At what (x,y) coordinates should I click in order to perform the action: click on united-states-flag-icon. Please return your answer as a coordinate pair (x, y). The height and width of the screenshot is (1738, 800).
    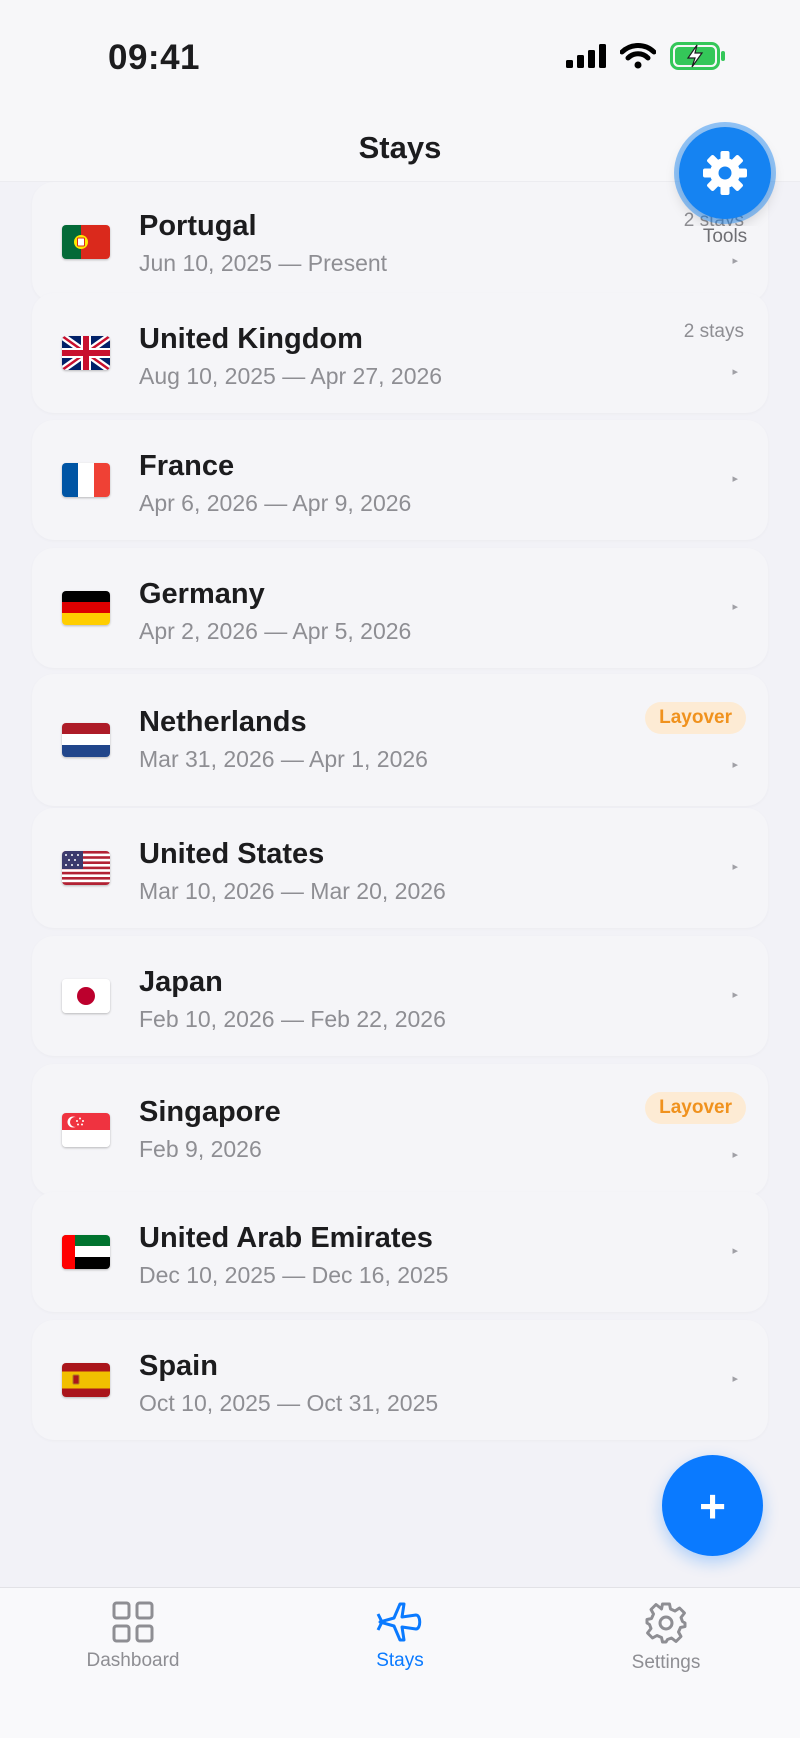
    Looking at the image, I should click on (86, 868).